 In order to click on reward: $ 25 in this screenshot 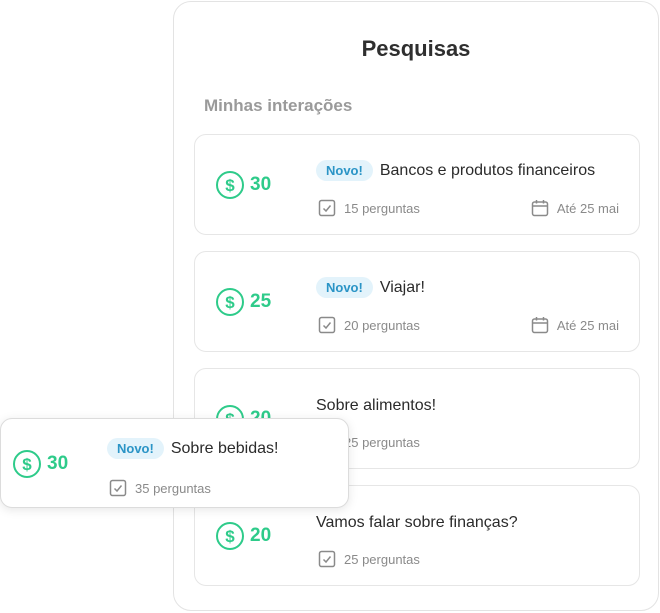, I will do `click(243, 302)`.